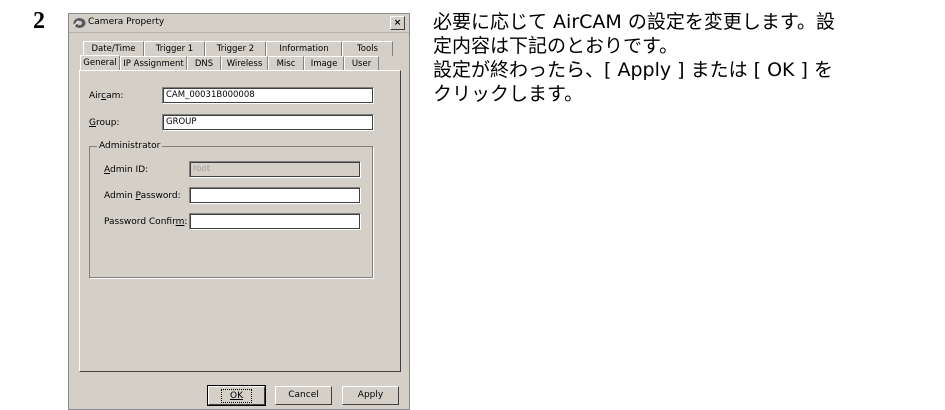 This screenshot has height=410, width=945. What do you see at coordinates (113, 48) in the screenshot?
I see `tab-date-time: Date/Time` at bounding box center [113, 48].